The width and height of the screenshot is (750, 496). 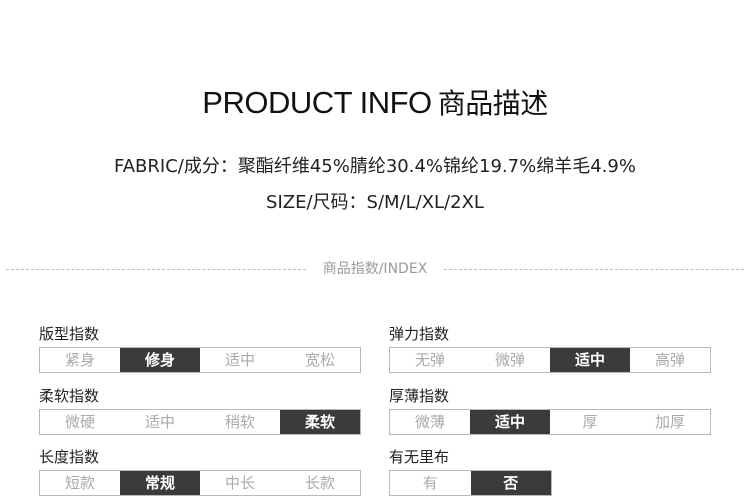 I want to click on lining-index: 有无里布 有 否, so click(x=470, y=471).